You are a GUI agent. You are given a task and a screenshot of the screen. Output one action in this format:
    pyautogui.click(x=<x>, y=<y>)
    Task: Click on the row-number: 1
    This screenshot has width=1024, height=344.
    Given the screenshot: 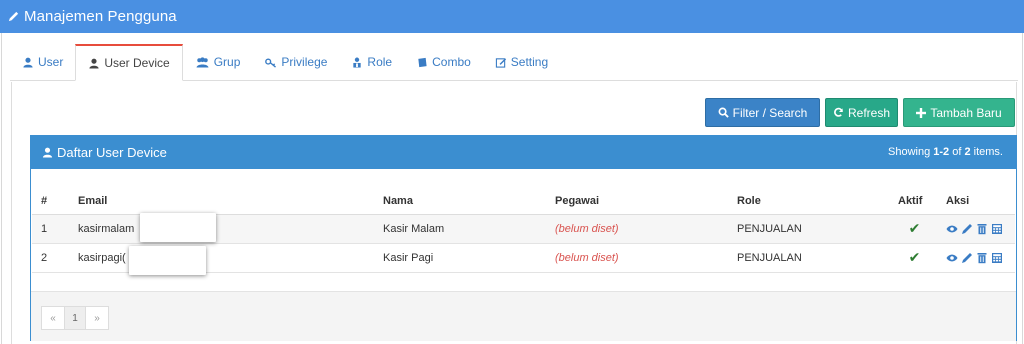 What is the action you would take?
    pyautogui.click(x=50, y=228)
    